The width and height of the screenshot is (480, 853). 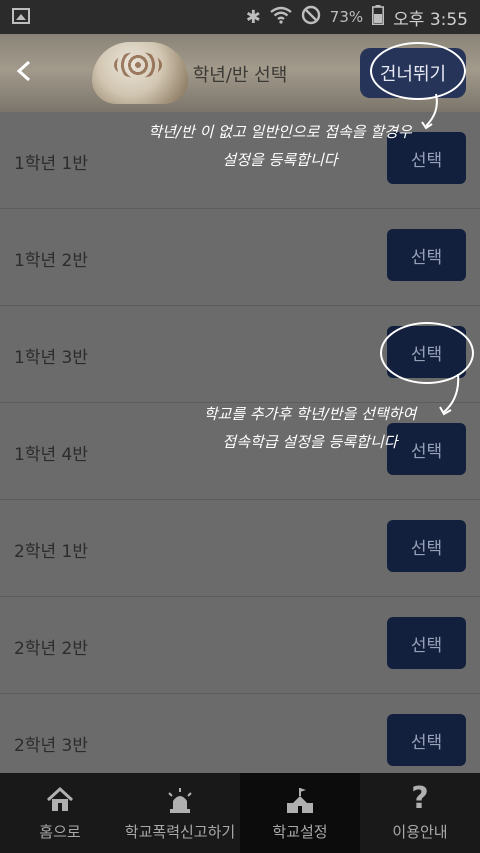 I want to click on siren-icon, so click(x=180, y=803).